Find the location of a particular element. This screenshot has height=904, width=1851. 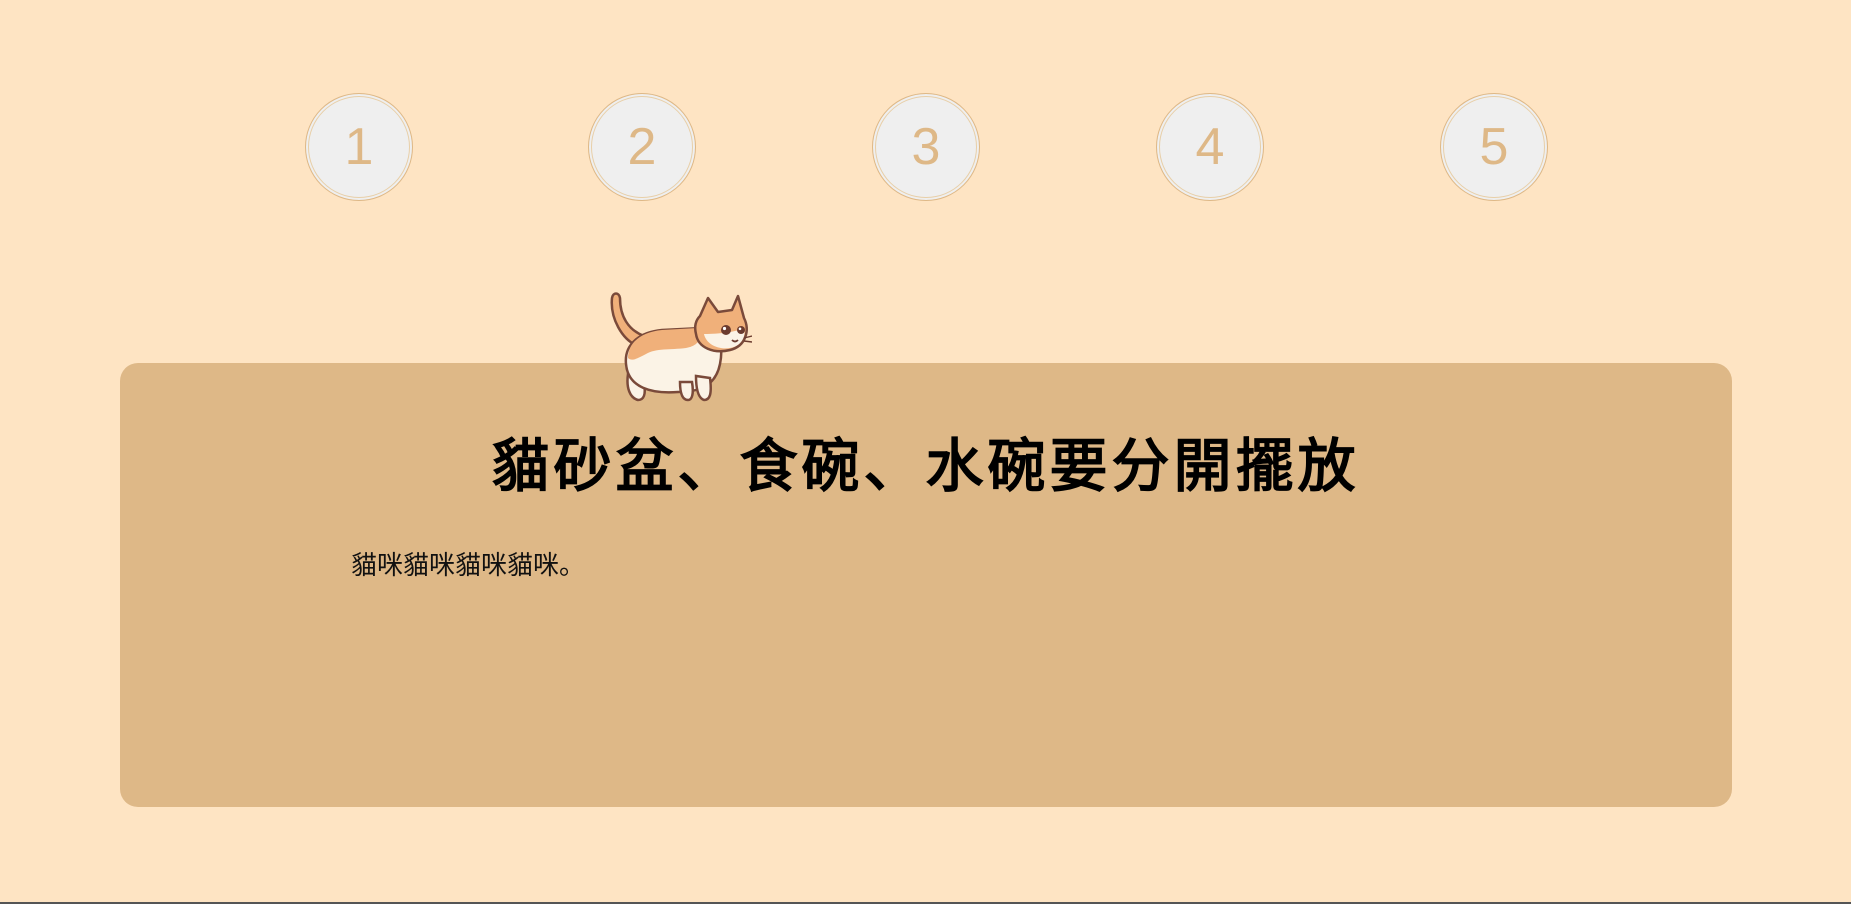

step-number: 5 is located at coordinates (1494, 147).